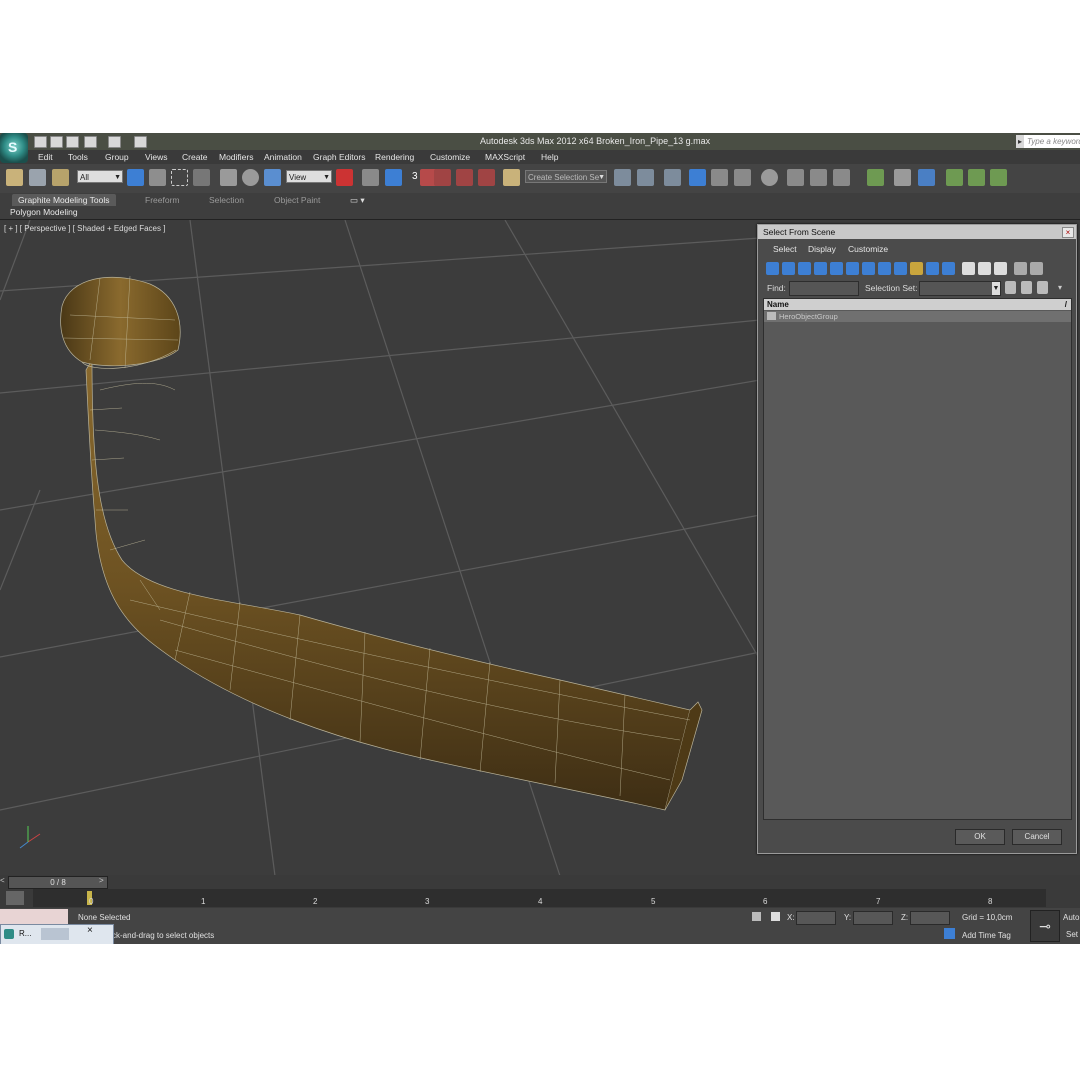 Image resolution: width=1080 pixels, height=1080 pixels. Describe the element at coordinates (103, 881) in the screenshot. I see `chevron-right-icon: >` at that location.